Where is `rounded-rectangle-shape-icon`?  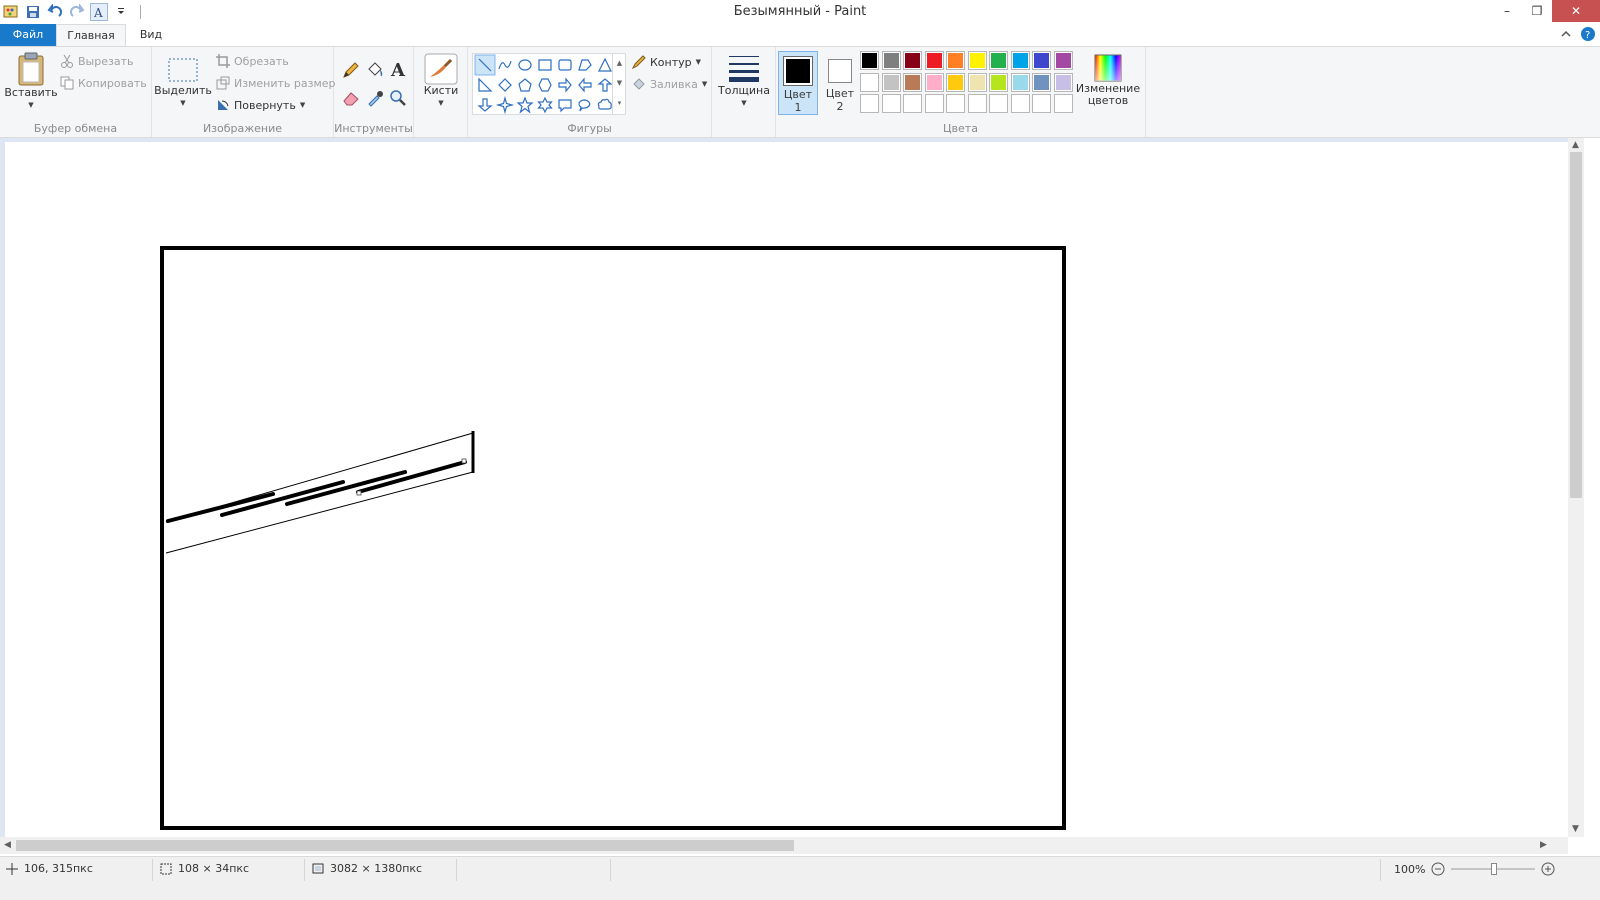
rounded-rectangle-shape-icon is located at coordinates (565, 65).